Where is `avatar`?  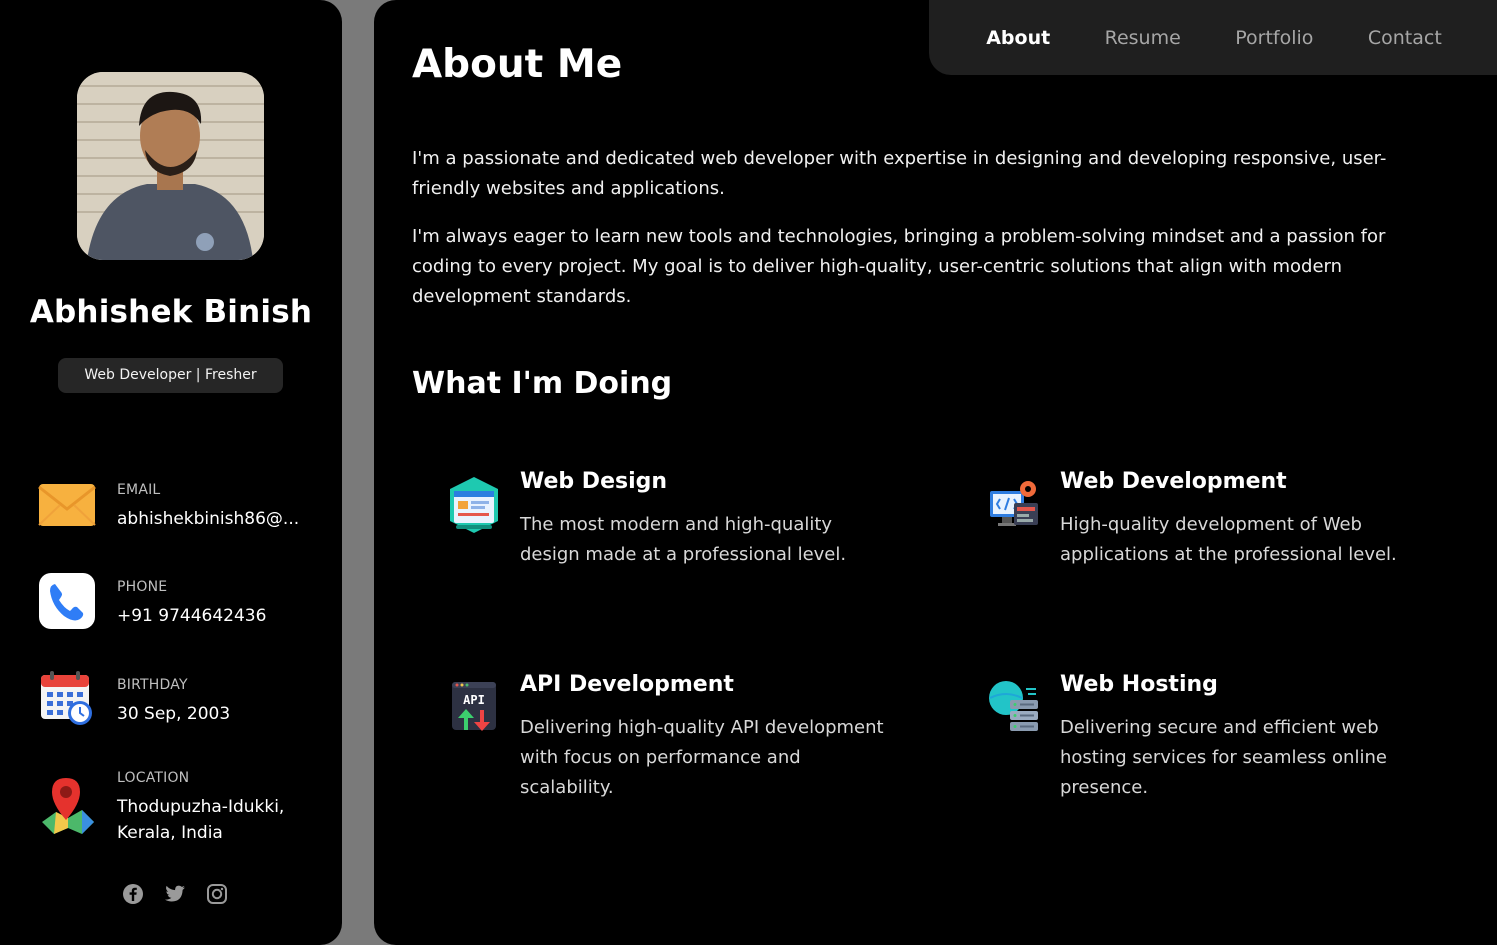
avatar is located at coordinates (170, 166).